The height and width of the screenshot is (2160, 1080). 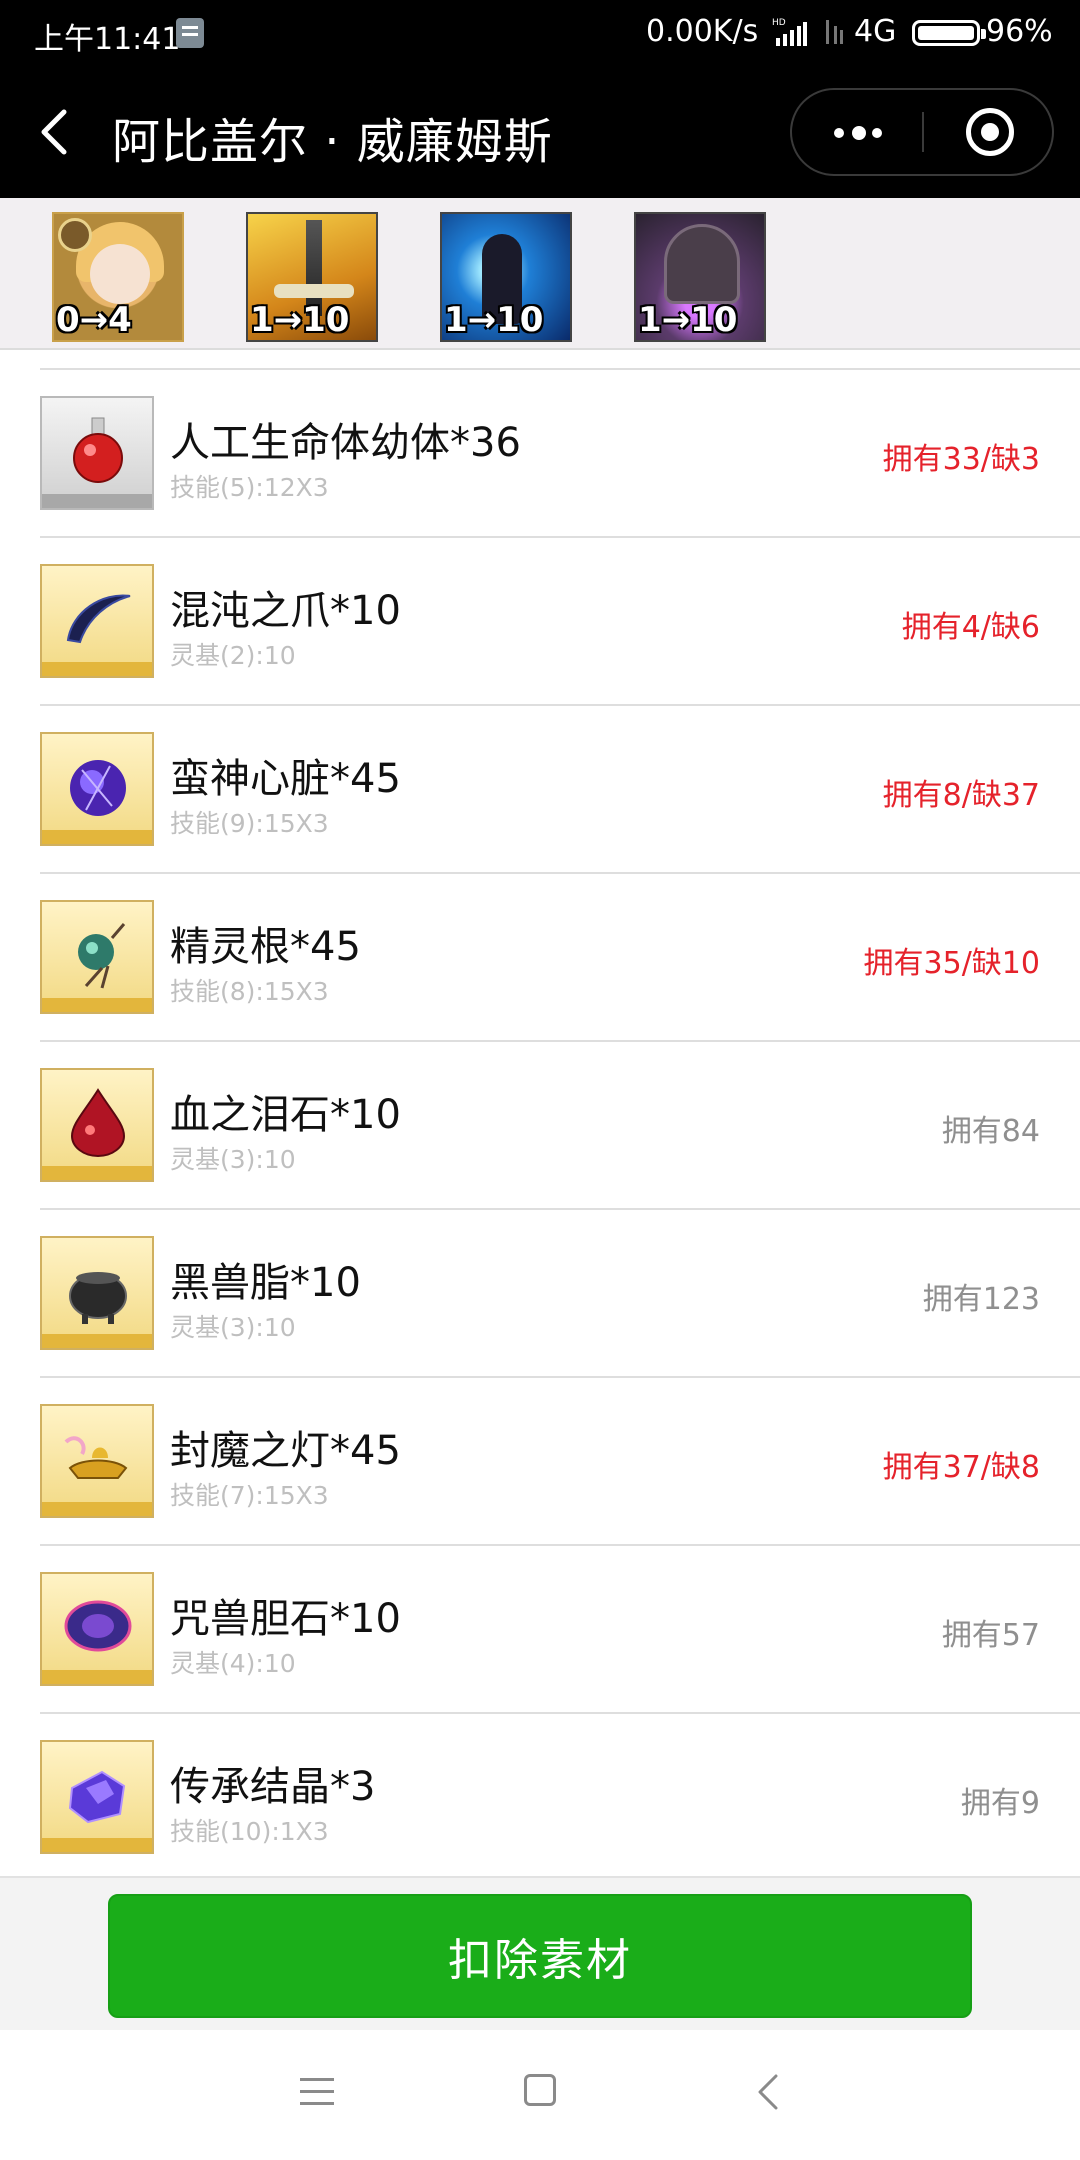 I want to click on list-item: 封魔之灯*45 技能(7):15X3 拥有37/缺8, so click(x=540, y=1459).